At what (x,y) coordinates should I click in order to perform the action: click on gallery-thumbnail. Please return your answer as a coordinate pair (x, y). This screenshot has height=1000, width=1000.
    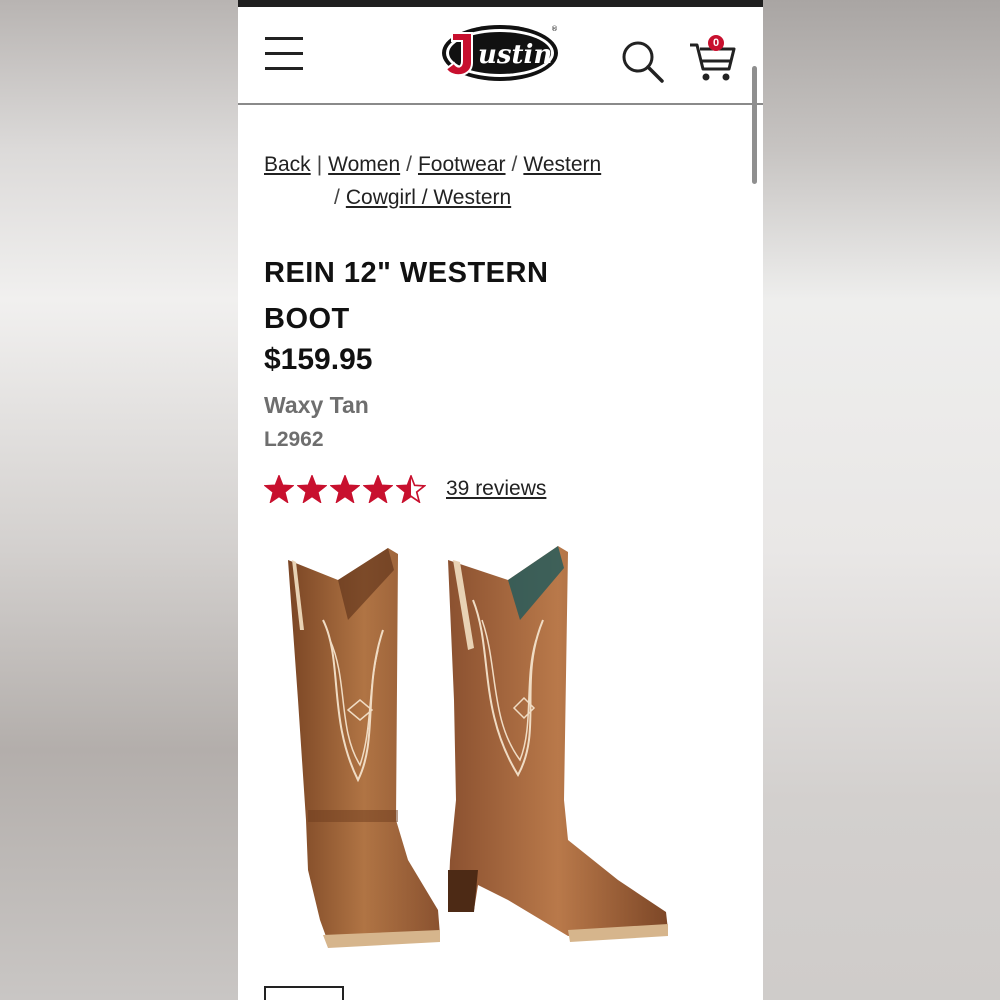
    Looking at the image, I should click on (304, 993).